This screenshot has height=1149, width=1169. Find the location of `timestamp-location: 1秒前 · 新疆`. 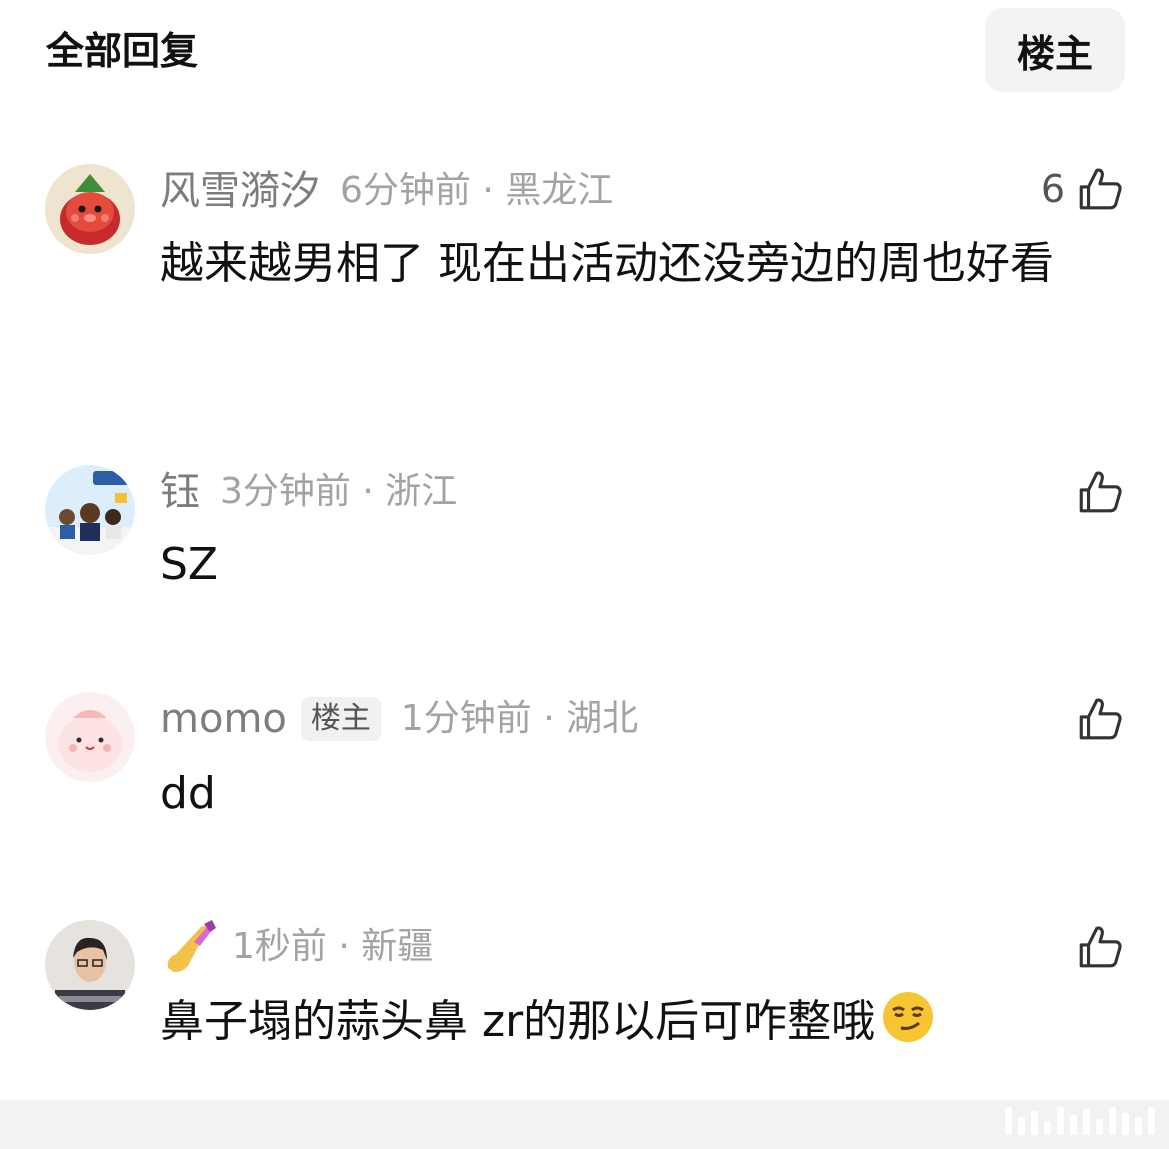

timestamp-location: 1秒前 · 新疆 is located at coordinates (333, 946).